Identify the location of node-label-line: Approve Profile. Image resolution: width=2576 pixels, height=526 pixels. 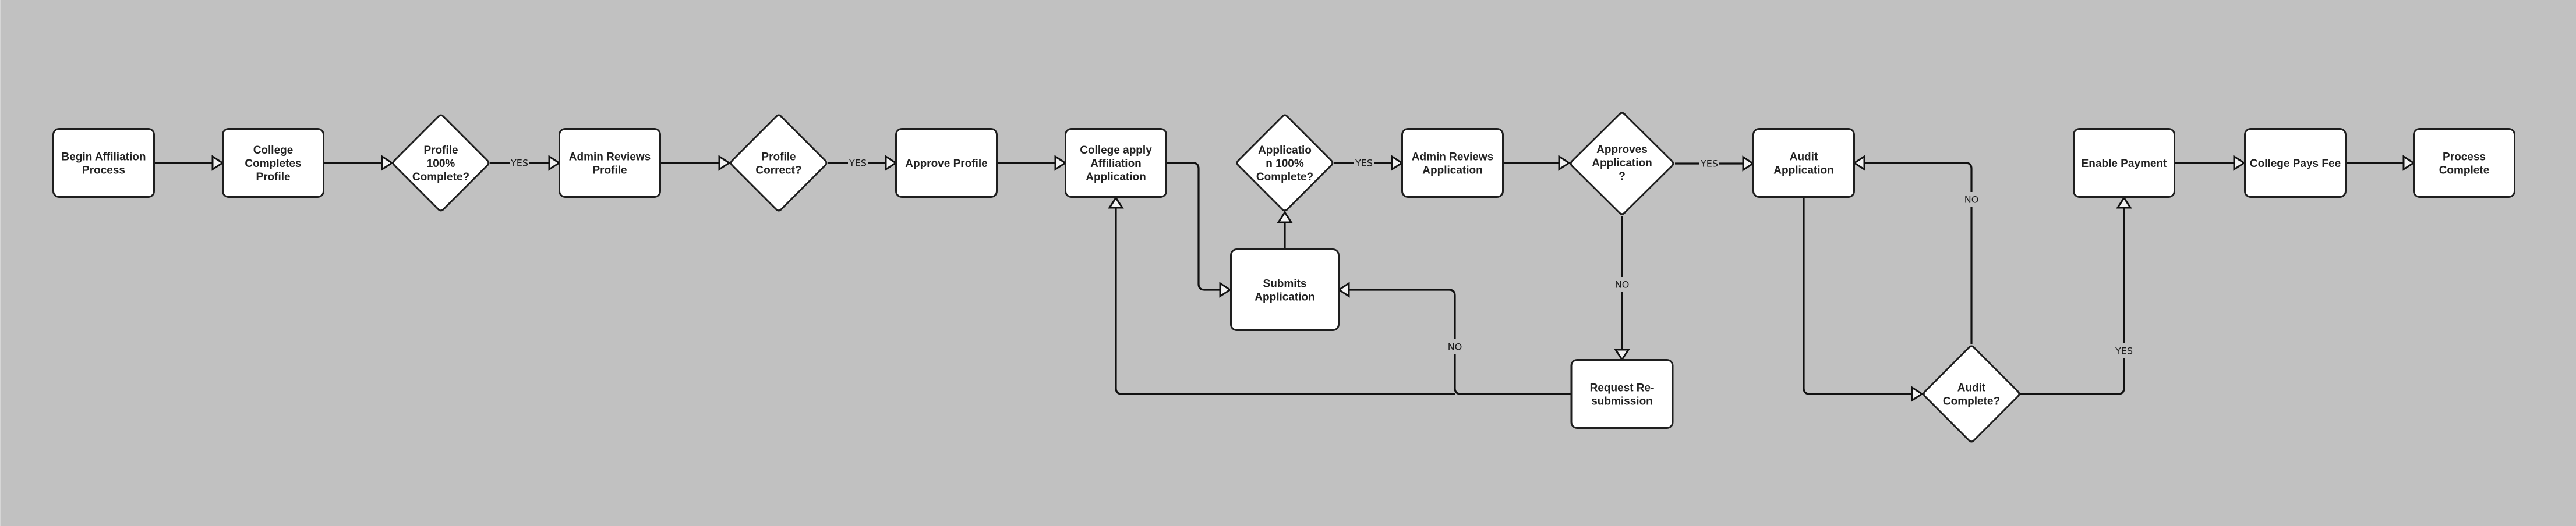
(946, 164).